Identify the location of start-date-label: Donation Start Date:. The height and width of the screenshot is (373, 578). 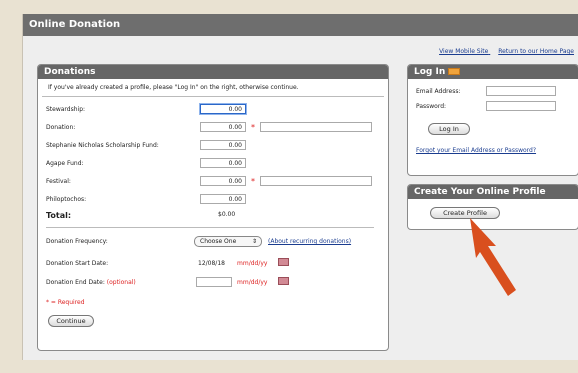
(77, 263).